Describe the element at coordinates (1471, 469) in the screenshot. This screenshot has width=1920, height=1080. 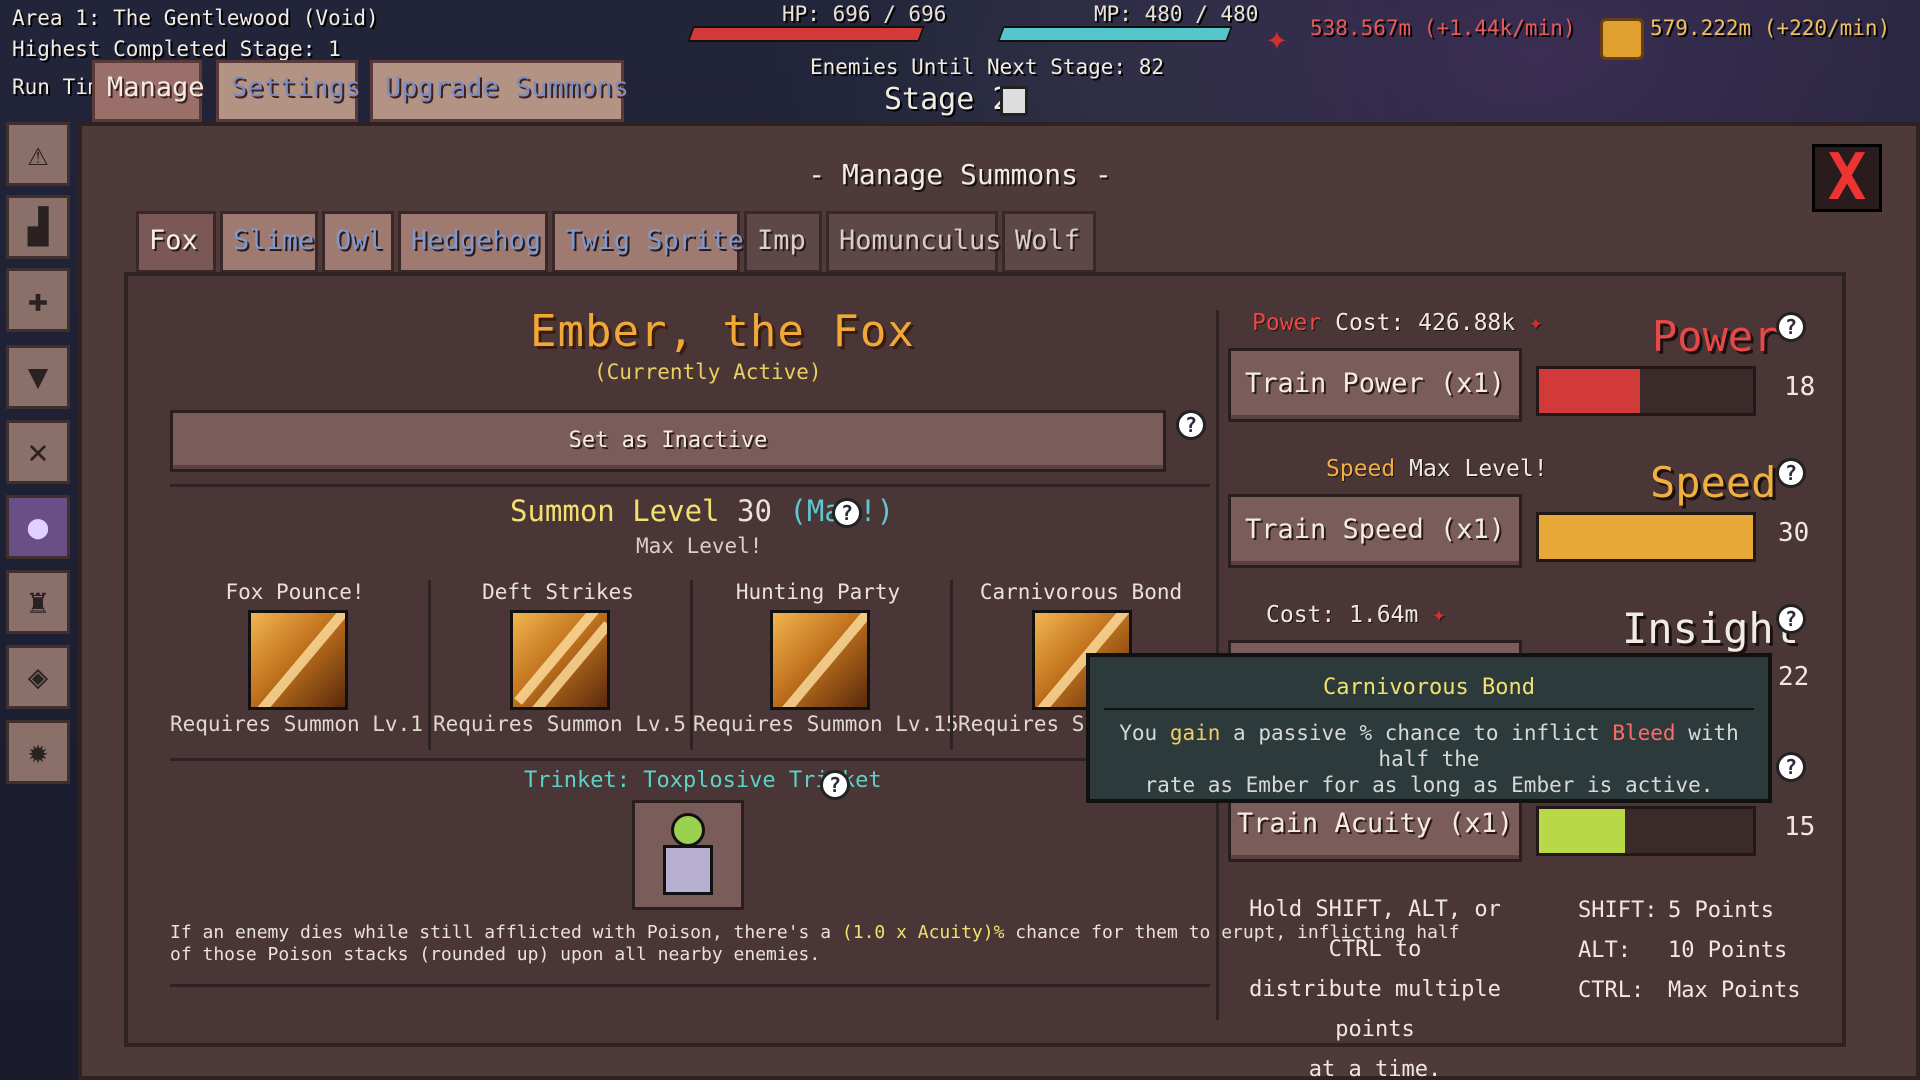
I see `speed-max: Max Level!` at that location.